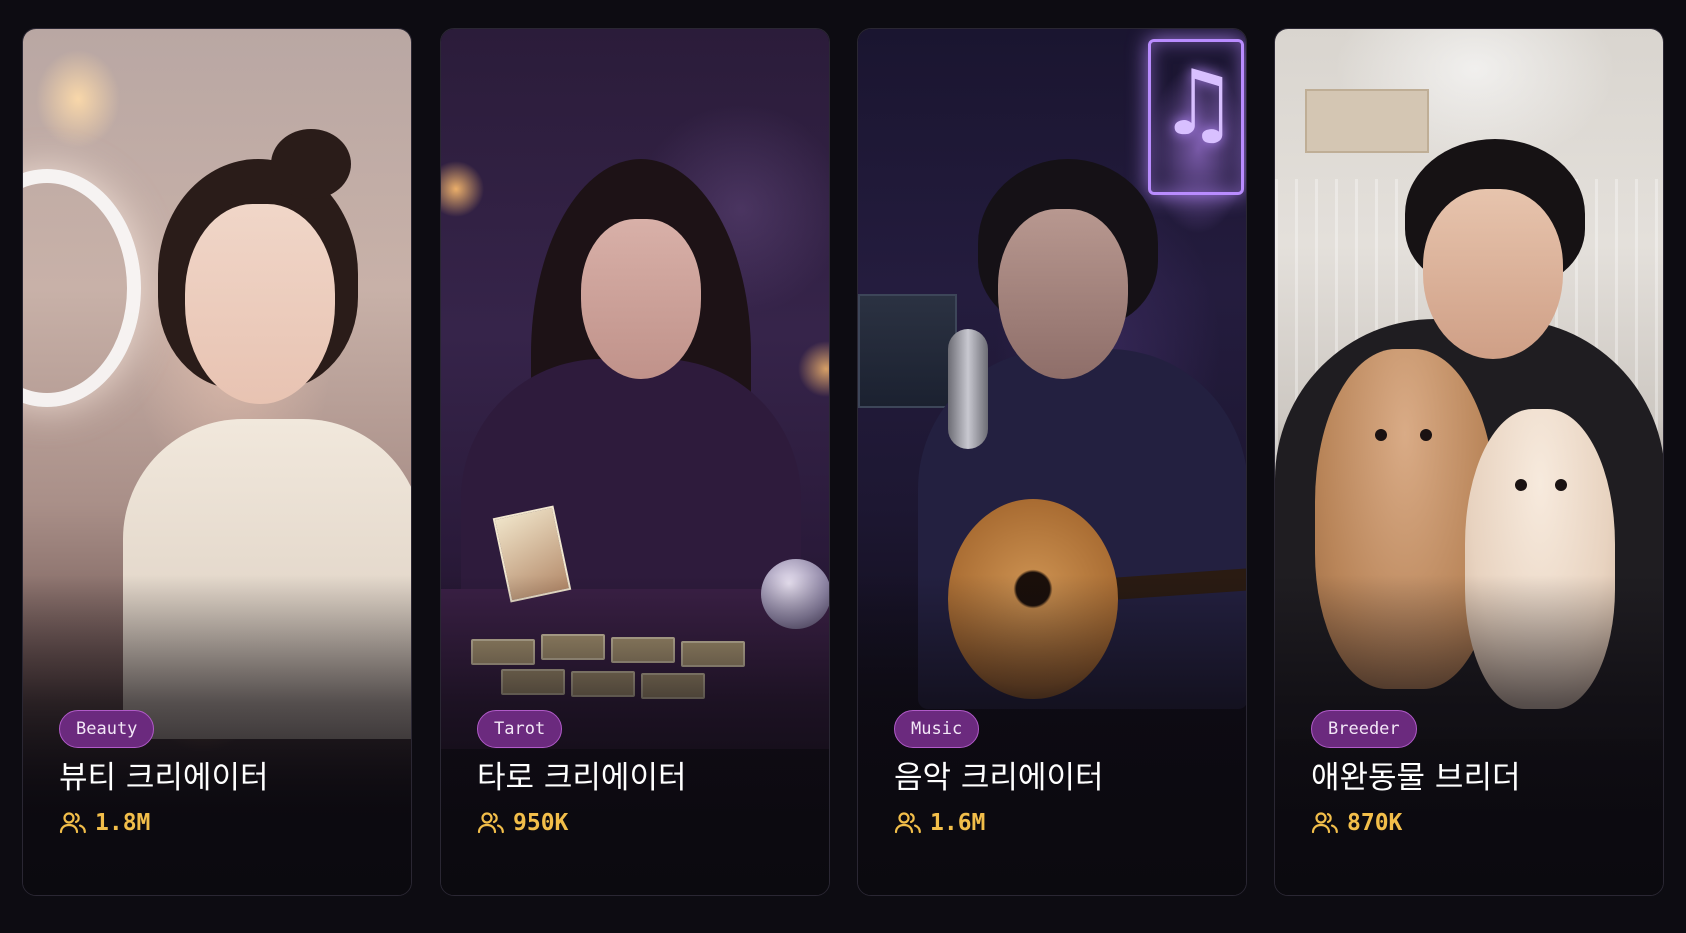 This screenshot has height=933, width=1686. I want to click on music-note-icon: ♫, so click(1198, 103).